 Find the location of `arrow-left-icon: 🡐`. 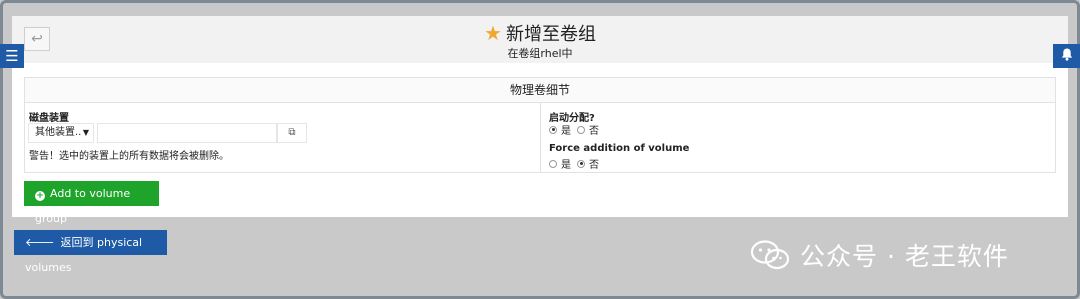

arrow-left-icon: 🡐 is located at coordinates (40, 242).